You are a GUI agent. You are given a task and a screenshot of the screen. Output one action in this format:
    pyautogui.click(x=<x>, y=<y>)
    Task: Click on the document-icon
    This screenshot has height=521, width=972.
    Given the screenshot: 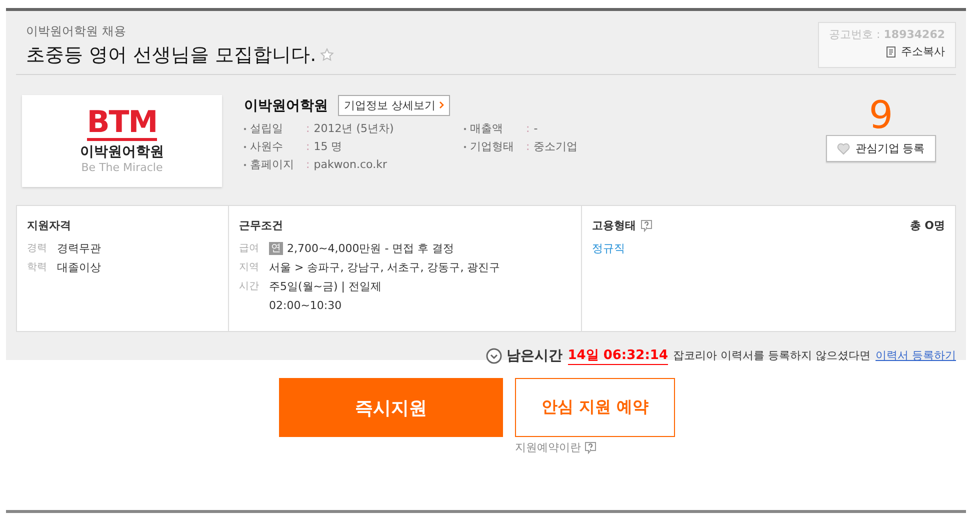 What is the action you would take?
    pyautogui.click(x=892, y=52)
    